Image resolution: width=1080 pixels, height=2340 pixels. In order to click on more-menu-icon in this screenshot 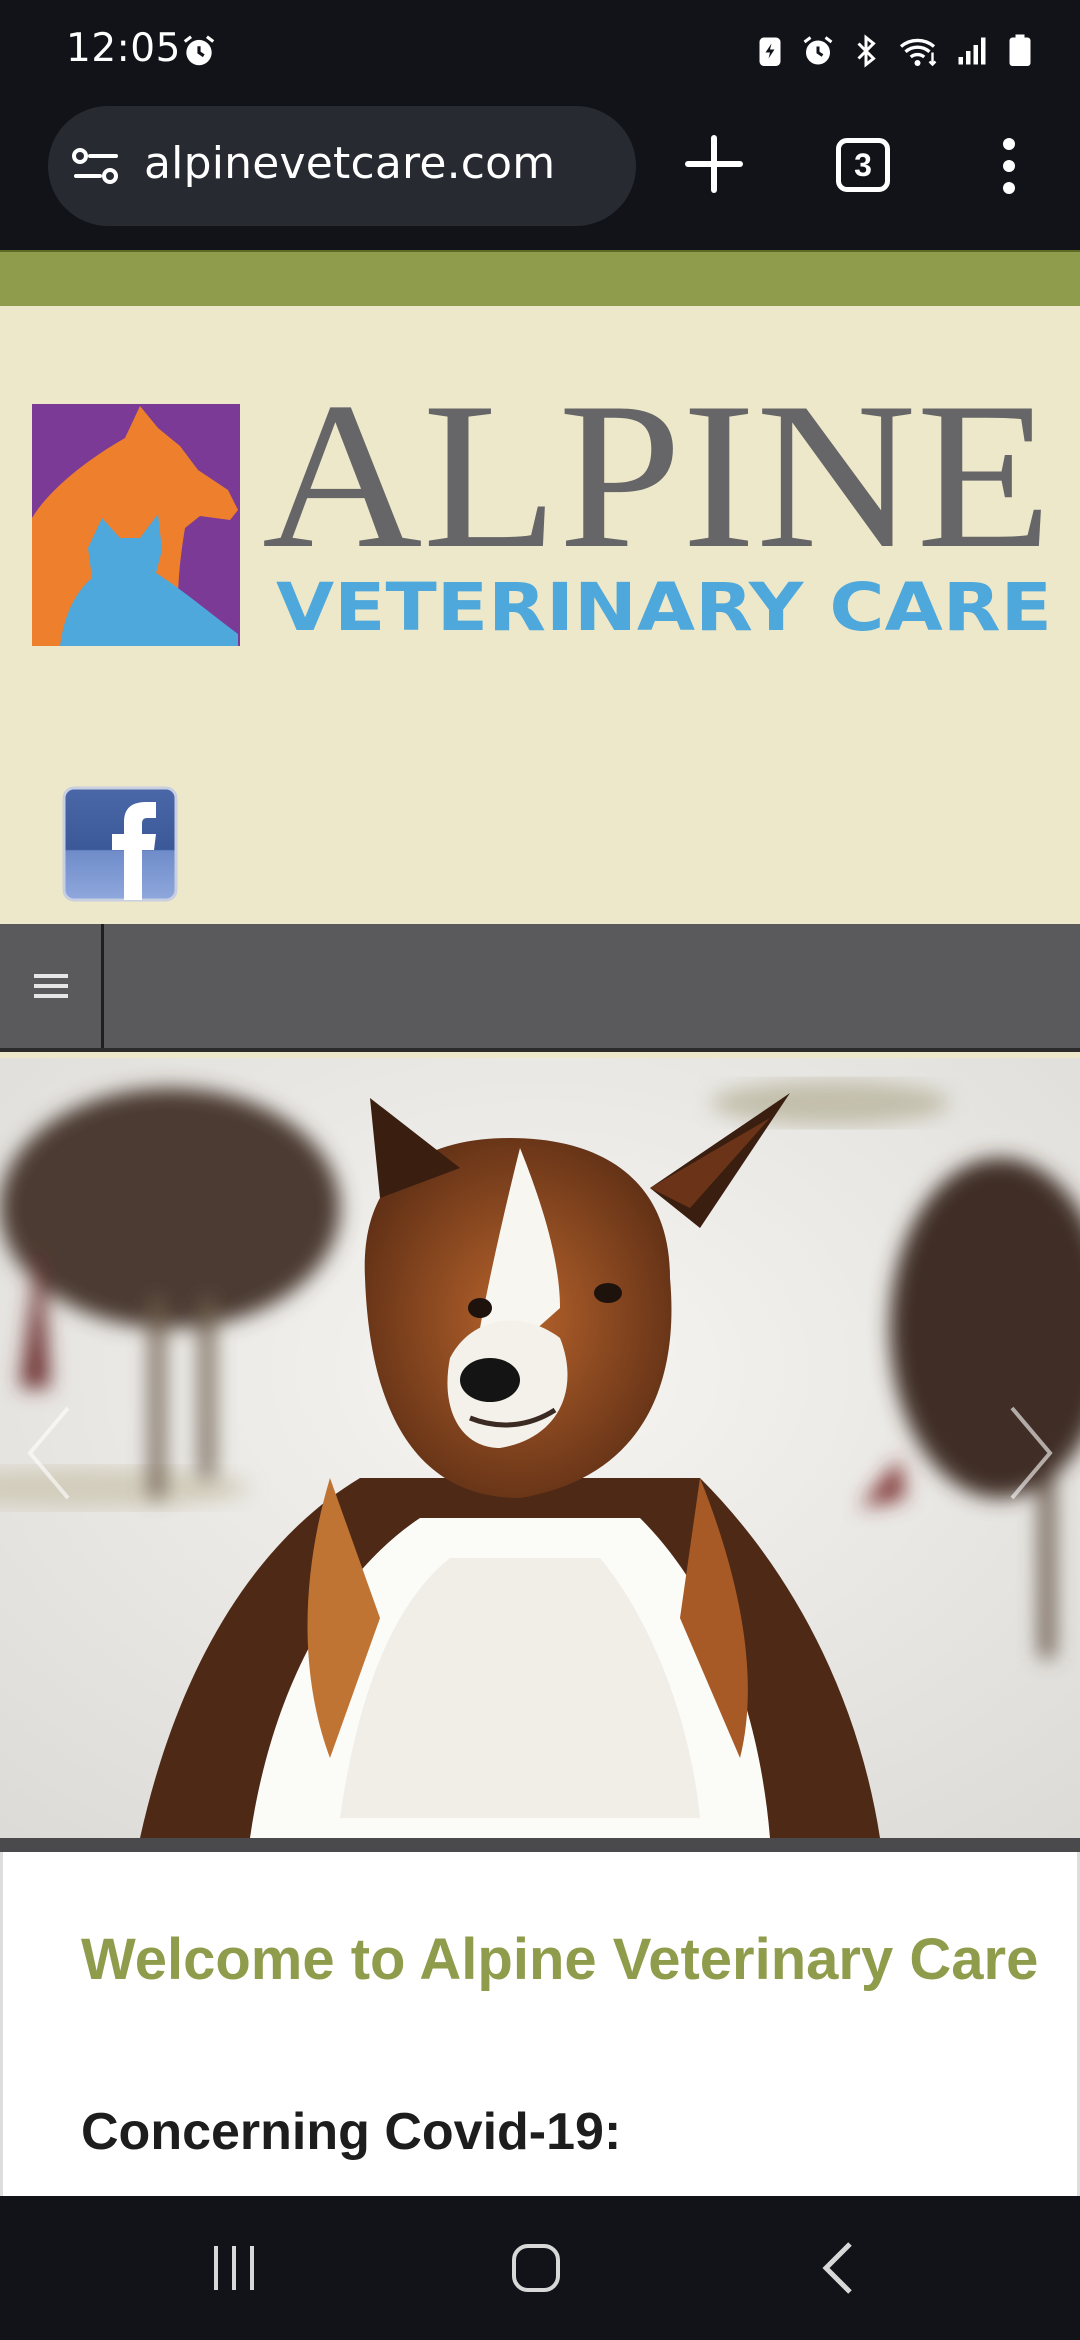, I will do `click(1009, 166)`.